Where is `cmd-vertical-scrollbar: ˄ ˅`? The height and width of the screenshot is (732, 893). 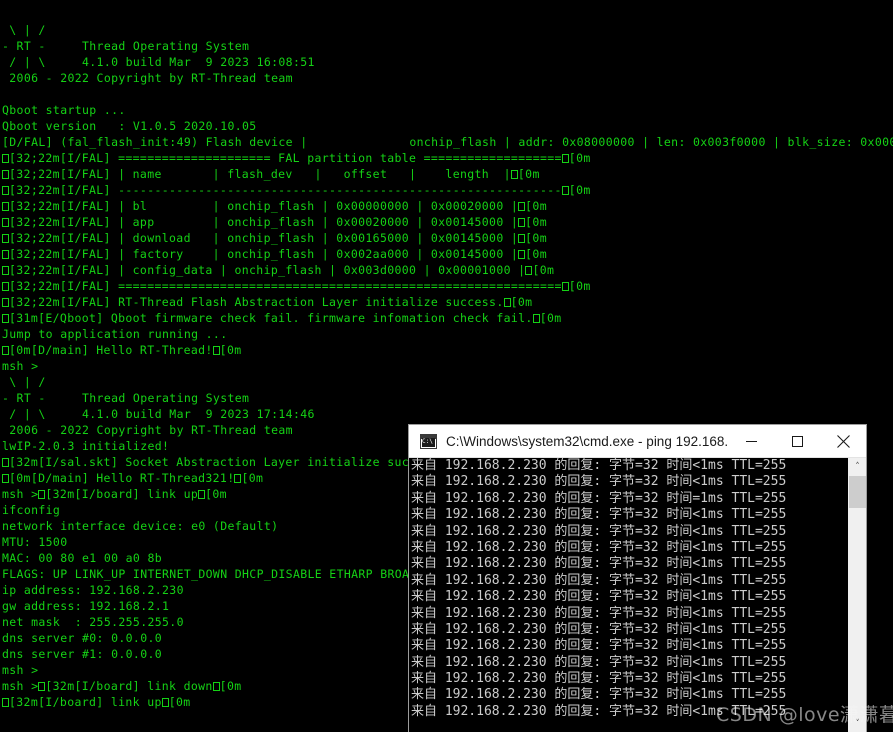 cmd-vertical-scrollbar: ˄ ˅ is located at coordinates (857, 595).